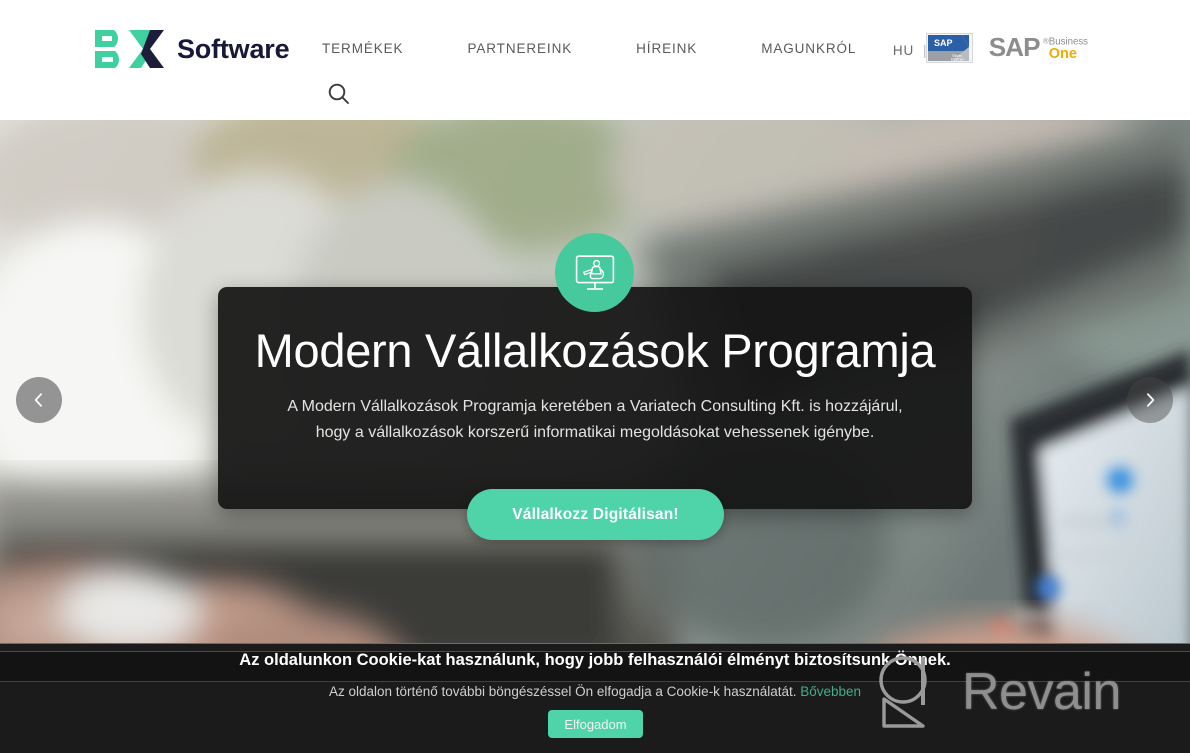 The width and height of the screenshot is (1190, 753). I want to click on main-nav: TERMÉKEK PARTNEREINK HÍREINK MAGUNKRÓL, so click(602, 48).